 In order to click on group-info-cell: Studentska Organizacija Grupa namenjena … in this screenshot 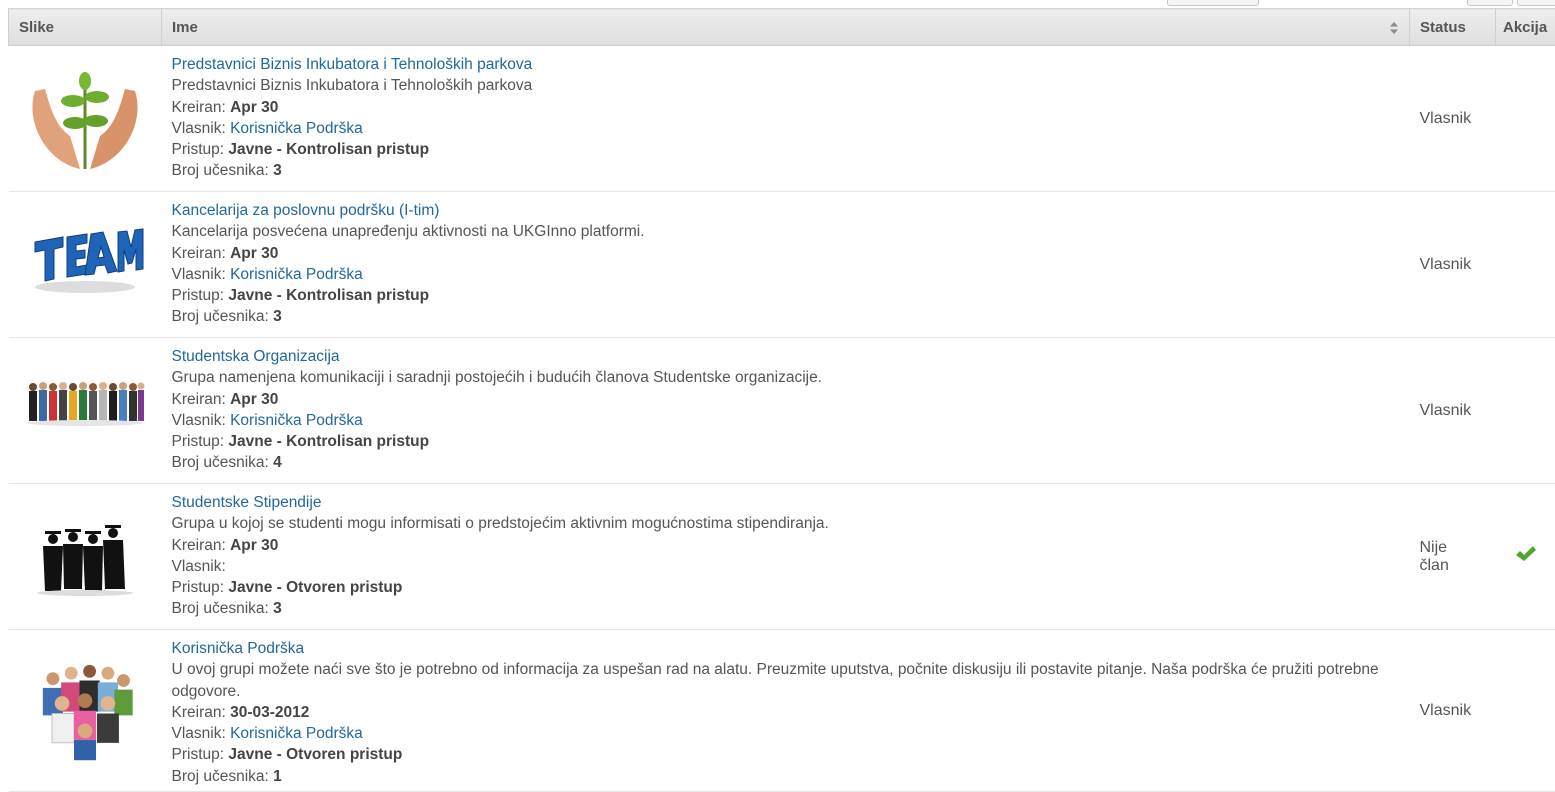, I will do `click(786, 411)`.